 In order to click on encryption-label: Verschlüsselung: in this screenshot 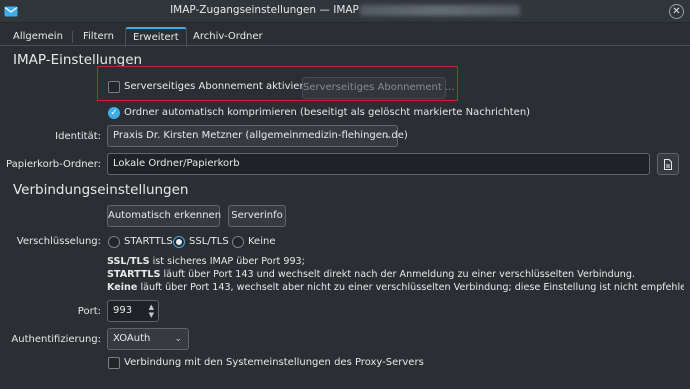, I will do `click(58, 241)`.